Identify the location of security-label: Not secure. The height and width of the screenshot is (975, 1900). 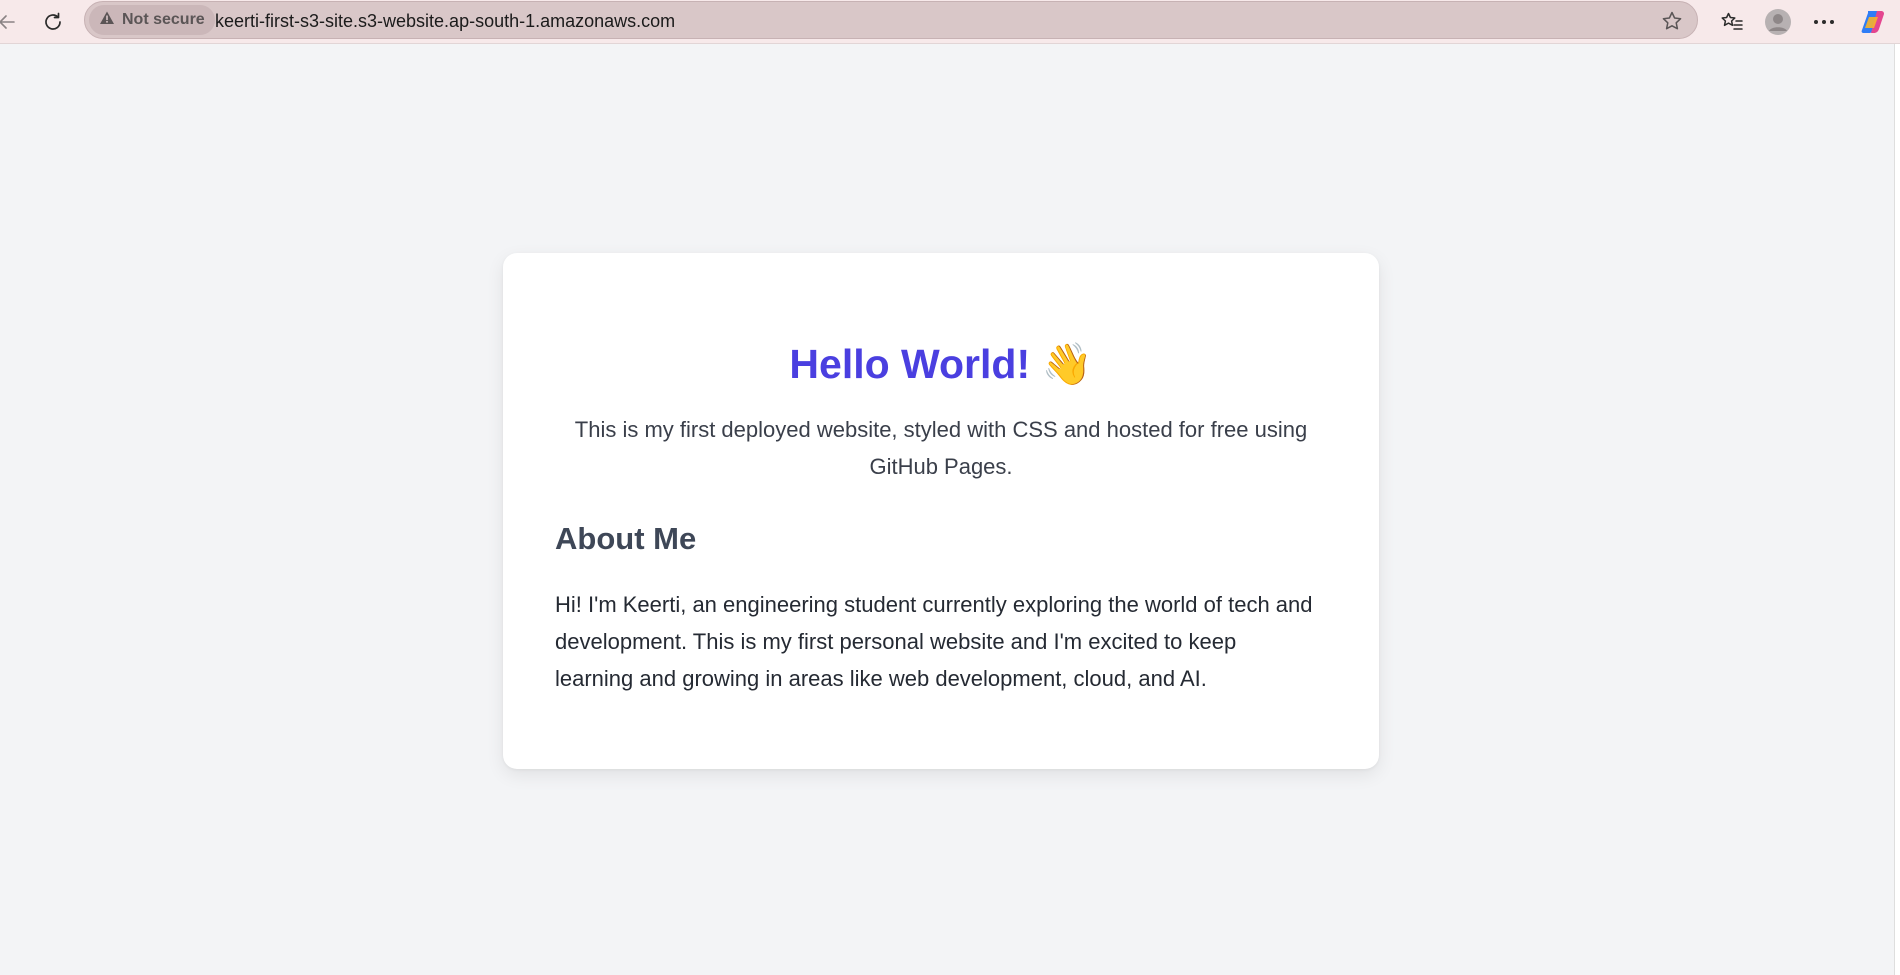
(163, 19).